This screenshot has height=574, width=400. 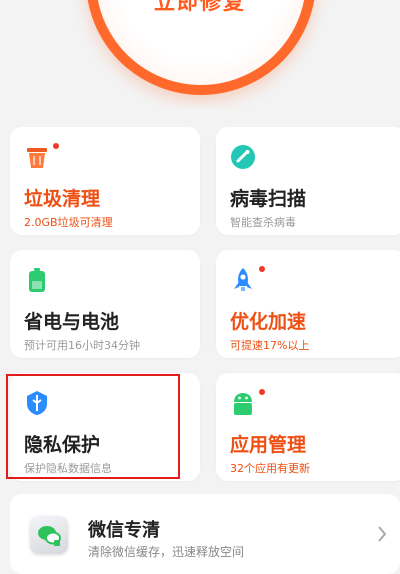 What do you see at coordinates (243, 404) in the screenshot?
I see `android-app-icon` at bounding box center [243, 404].